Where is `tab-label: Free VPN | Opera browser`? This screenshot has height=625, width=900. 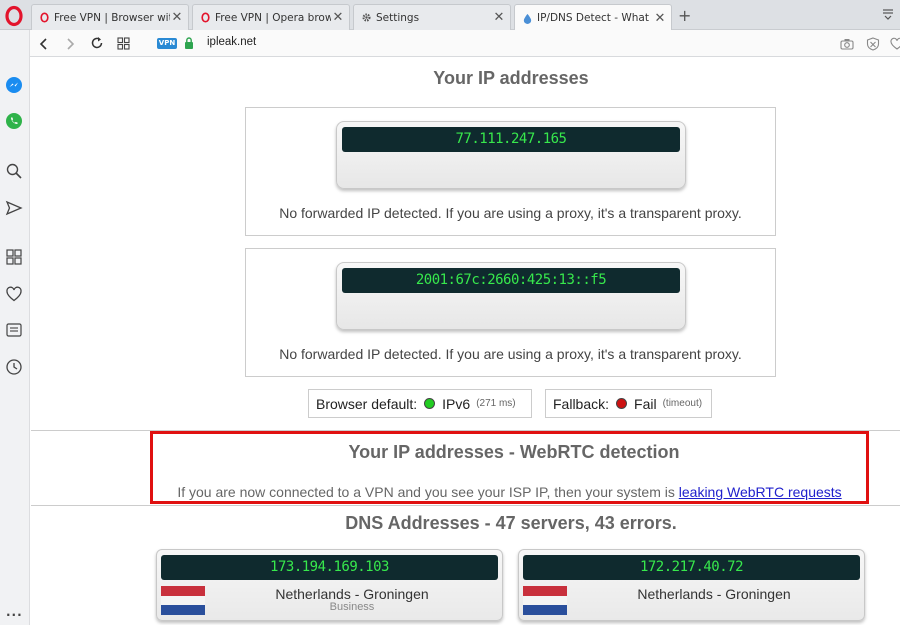 tab-label: Free VPN | Opera browser is located at coordinates (273, 17).